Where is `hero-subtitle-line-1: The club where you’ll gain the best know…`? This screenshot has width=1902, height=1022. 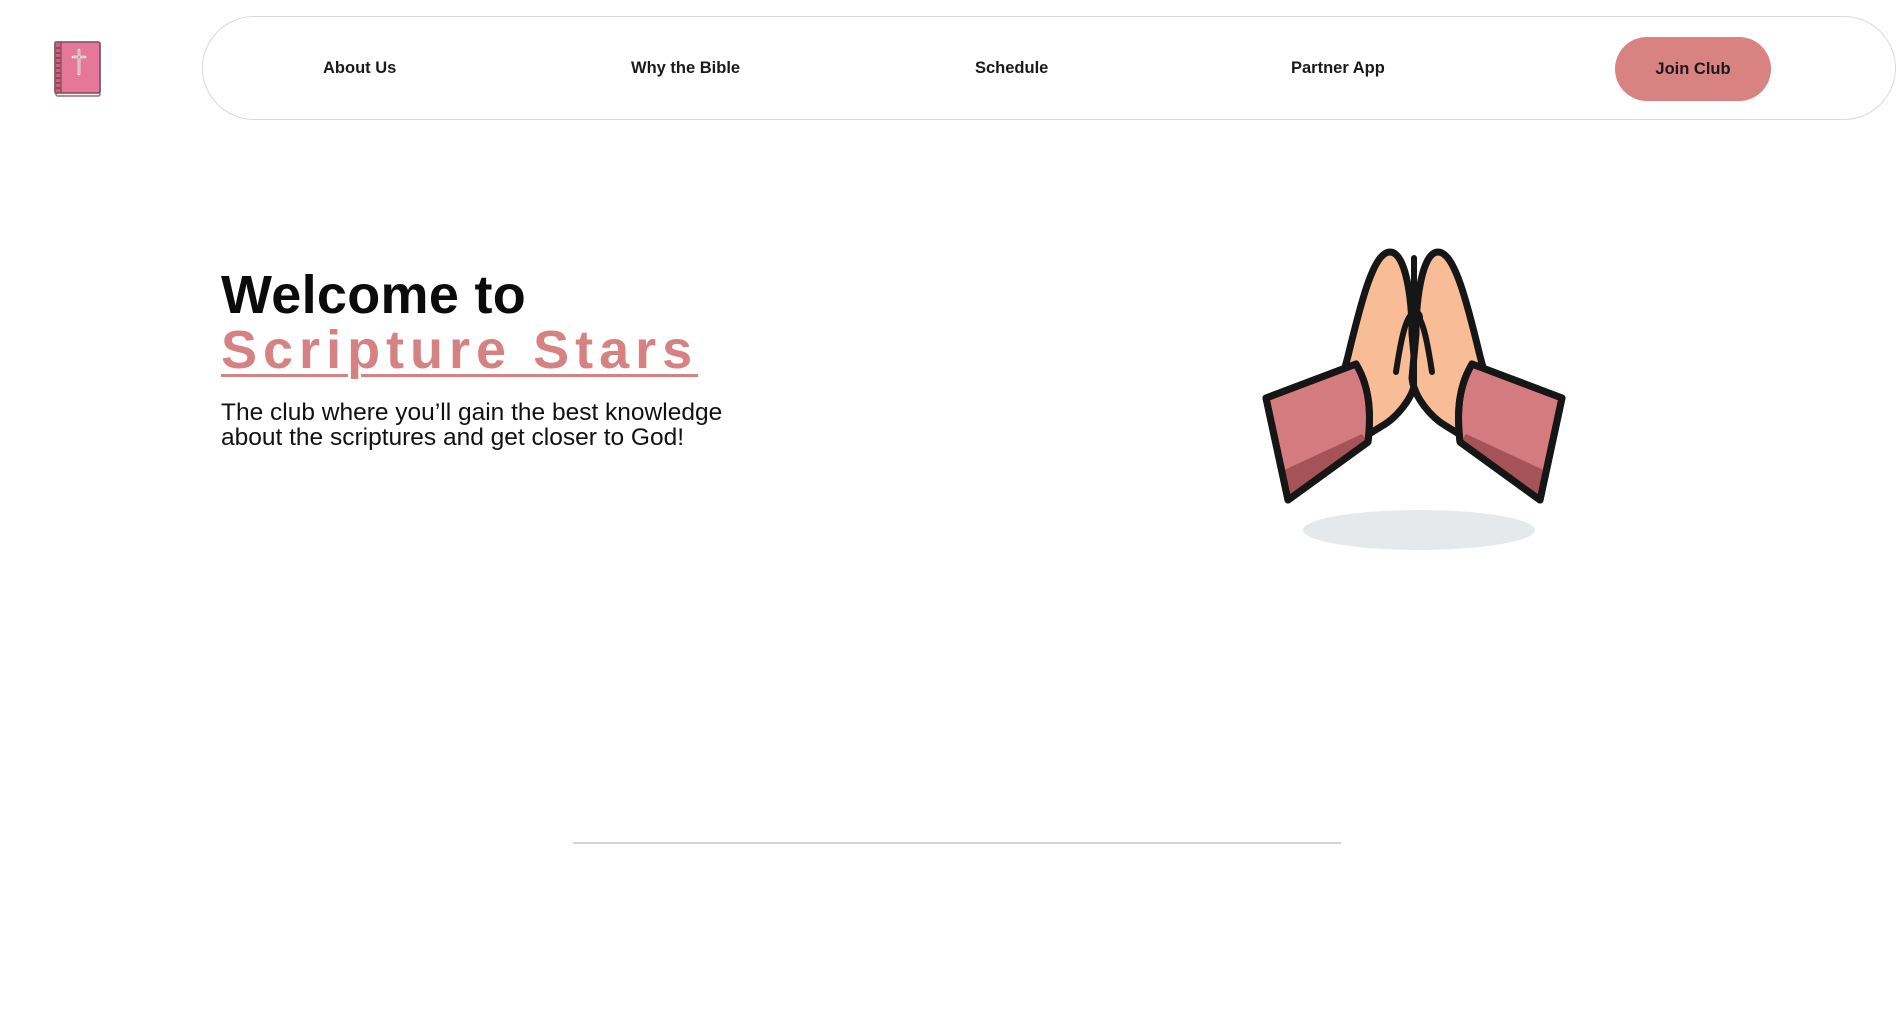 hero-subtitle-line-1: The club where you’ll gain the best know… is located at coordinates (472, 412).